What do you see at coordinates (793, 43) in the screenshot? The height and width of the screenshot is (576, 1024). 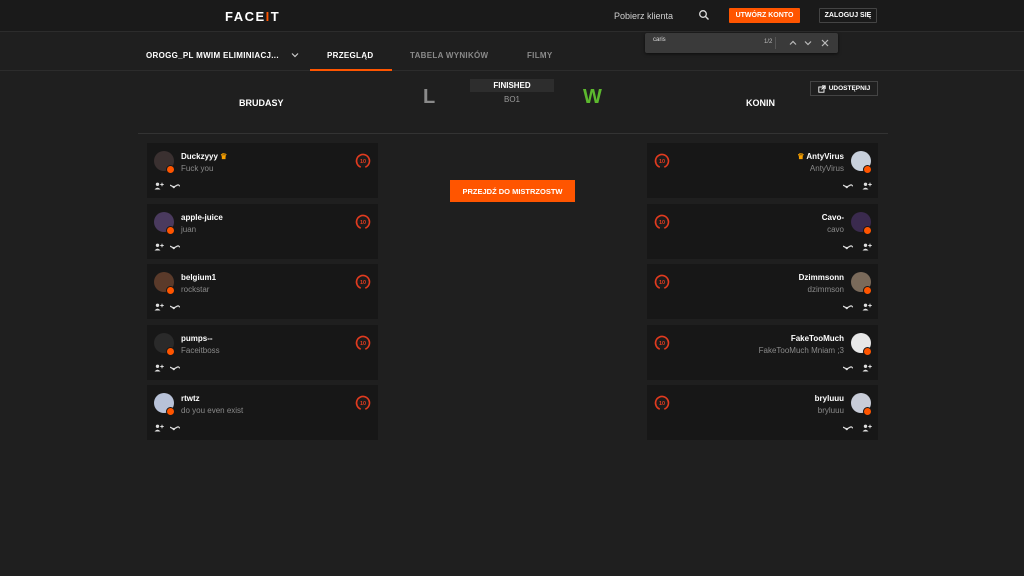 I see `find-previous-icon` at bounding box center [793, 43].